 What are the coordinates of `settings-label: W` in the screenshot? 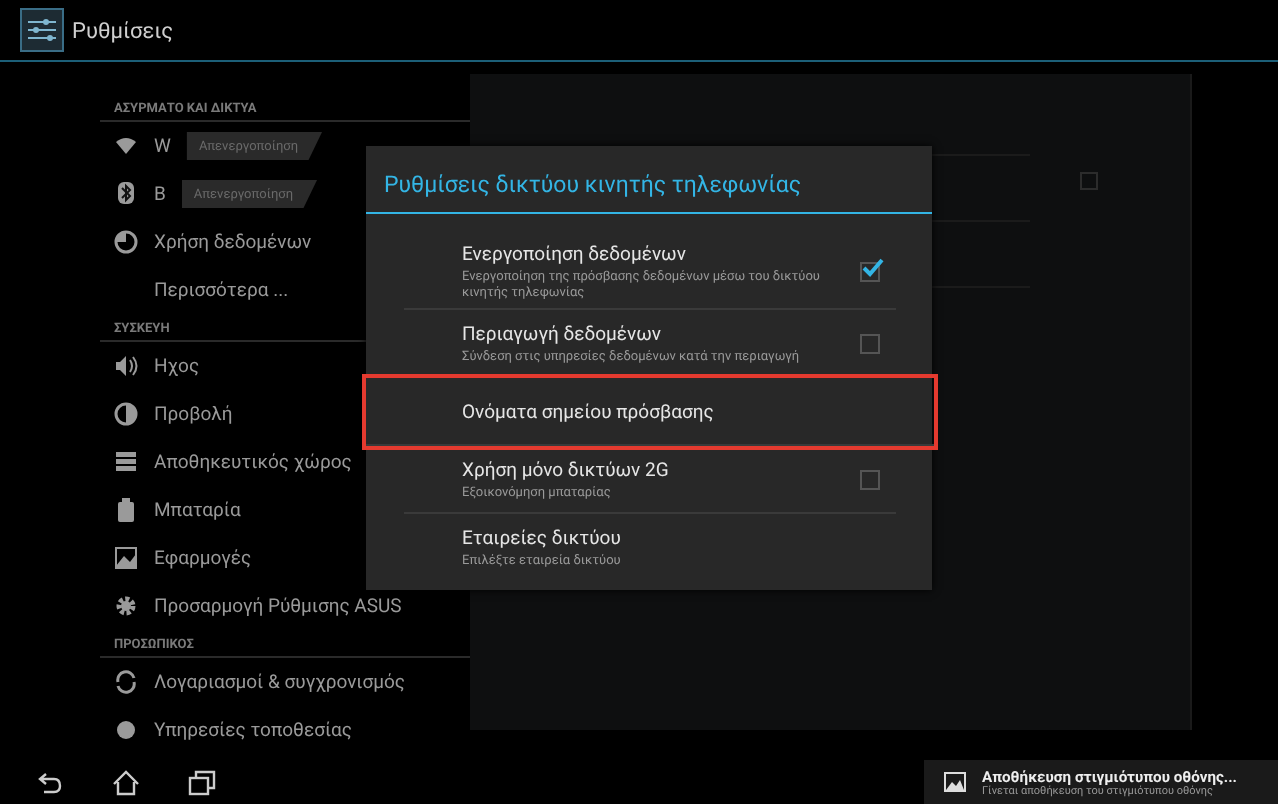 It's located at (162, 146).